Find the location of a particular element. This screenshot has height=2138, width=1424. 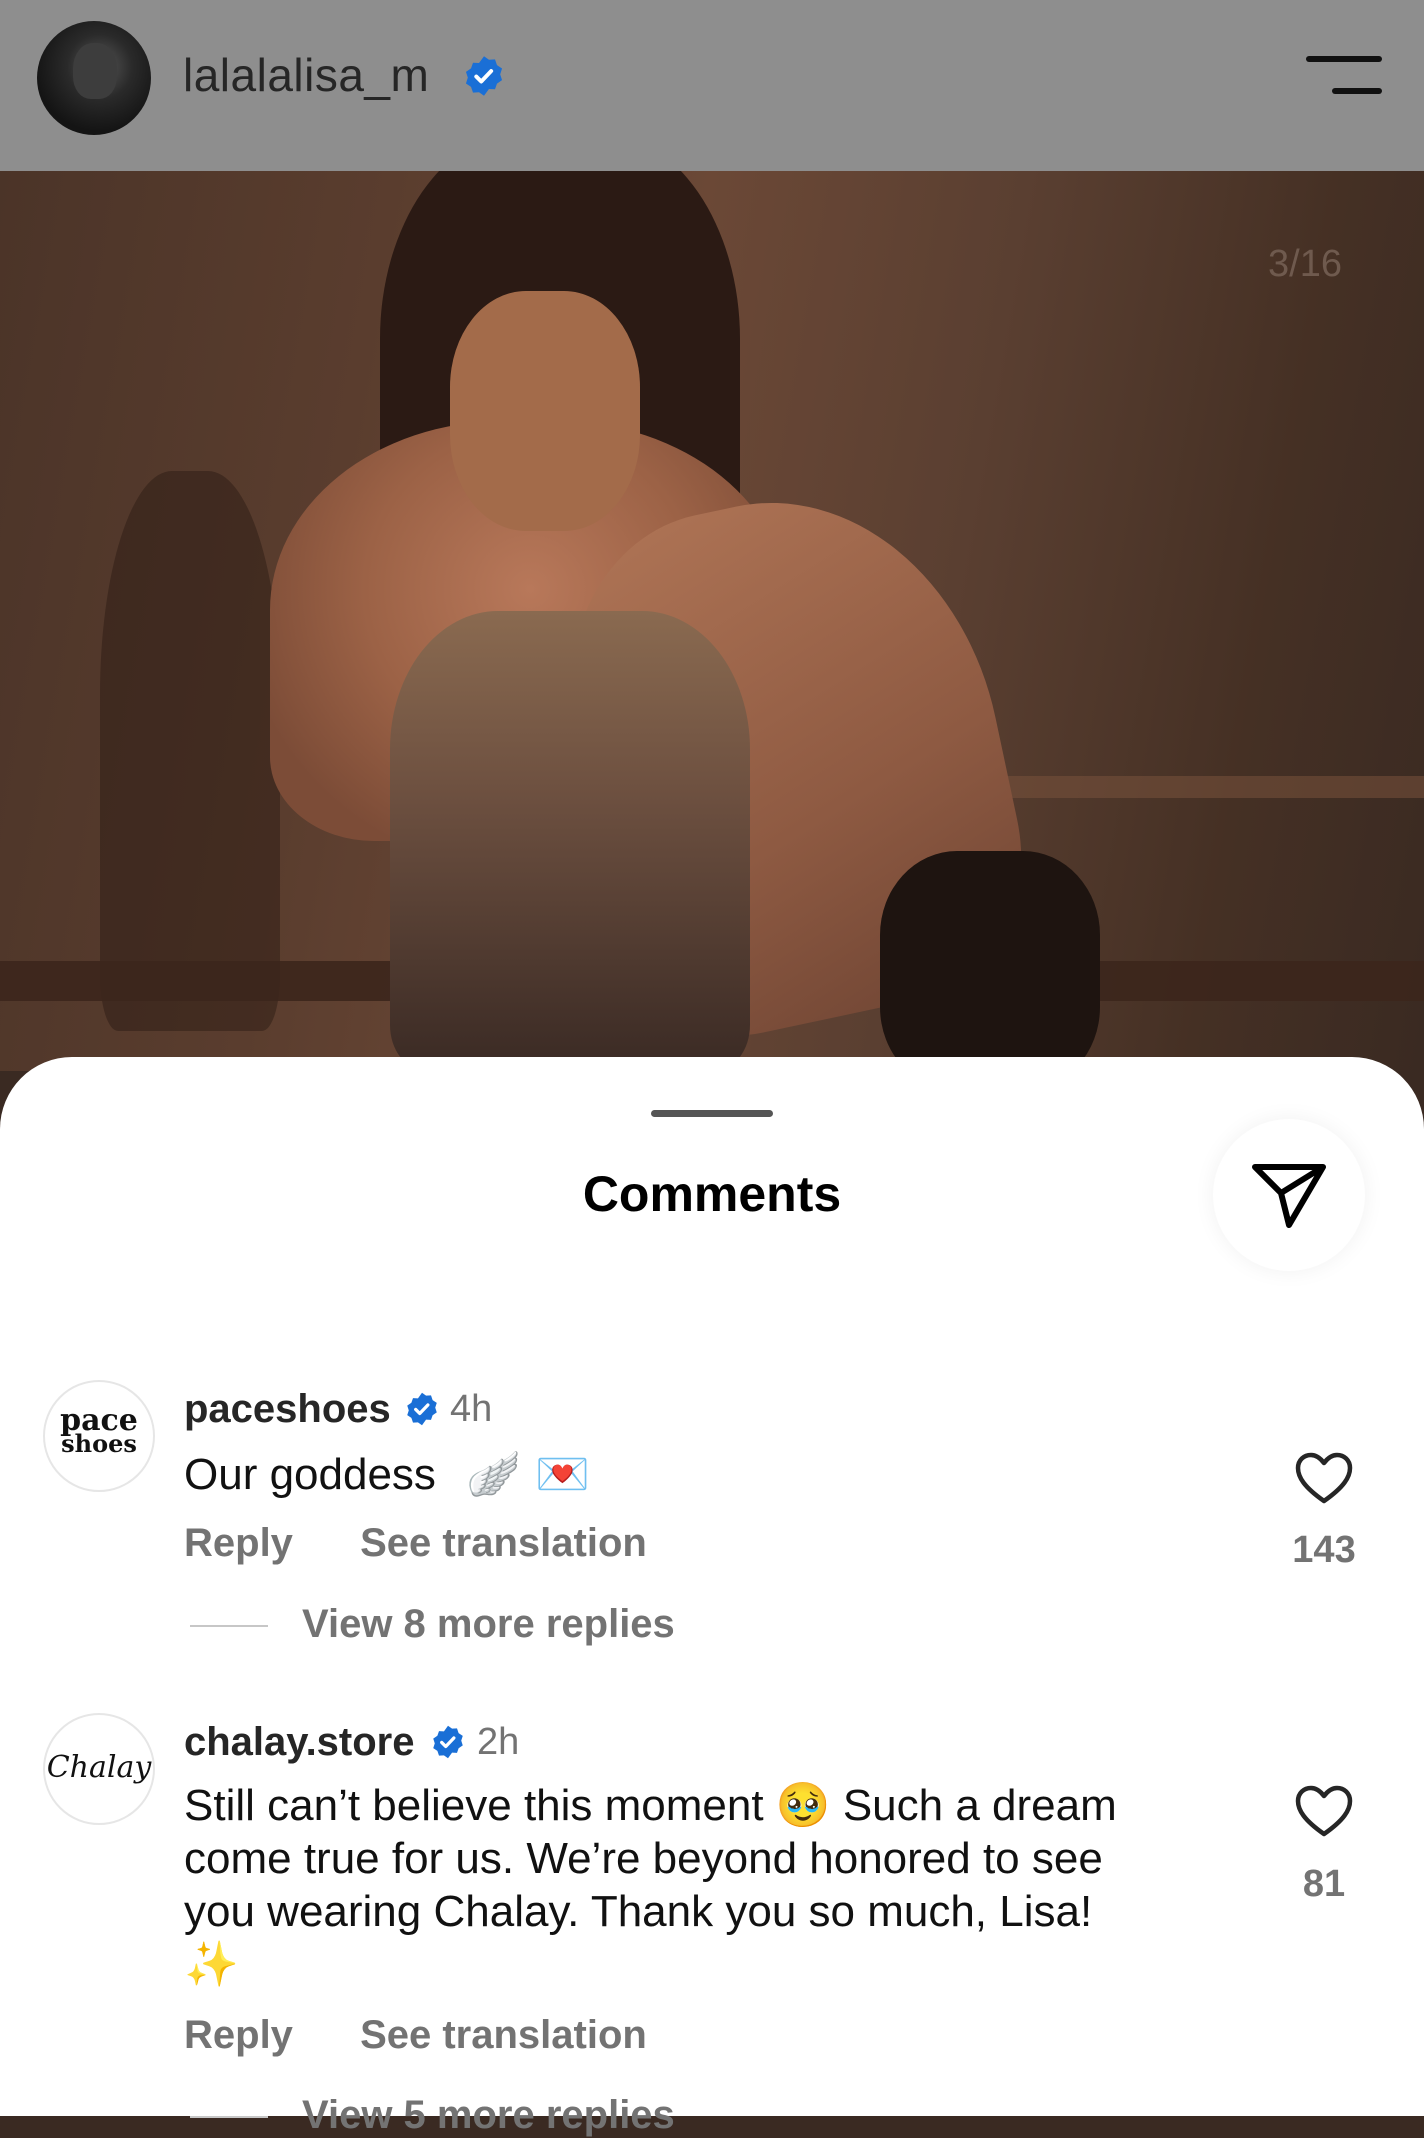

avatar-logo-text: Chalay is located at coordinates (99, 1767).